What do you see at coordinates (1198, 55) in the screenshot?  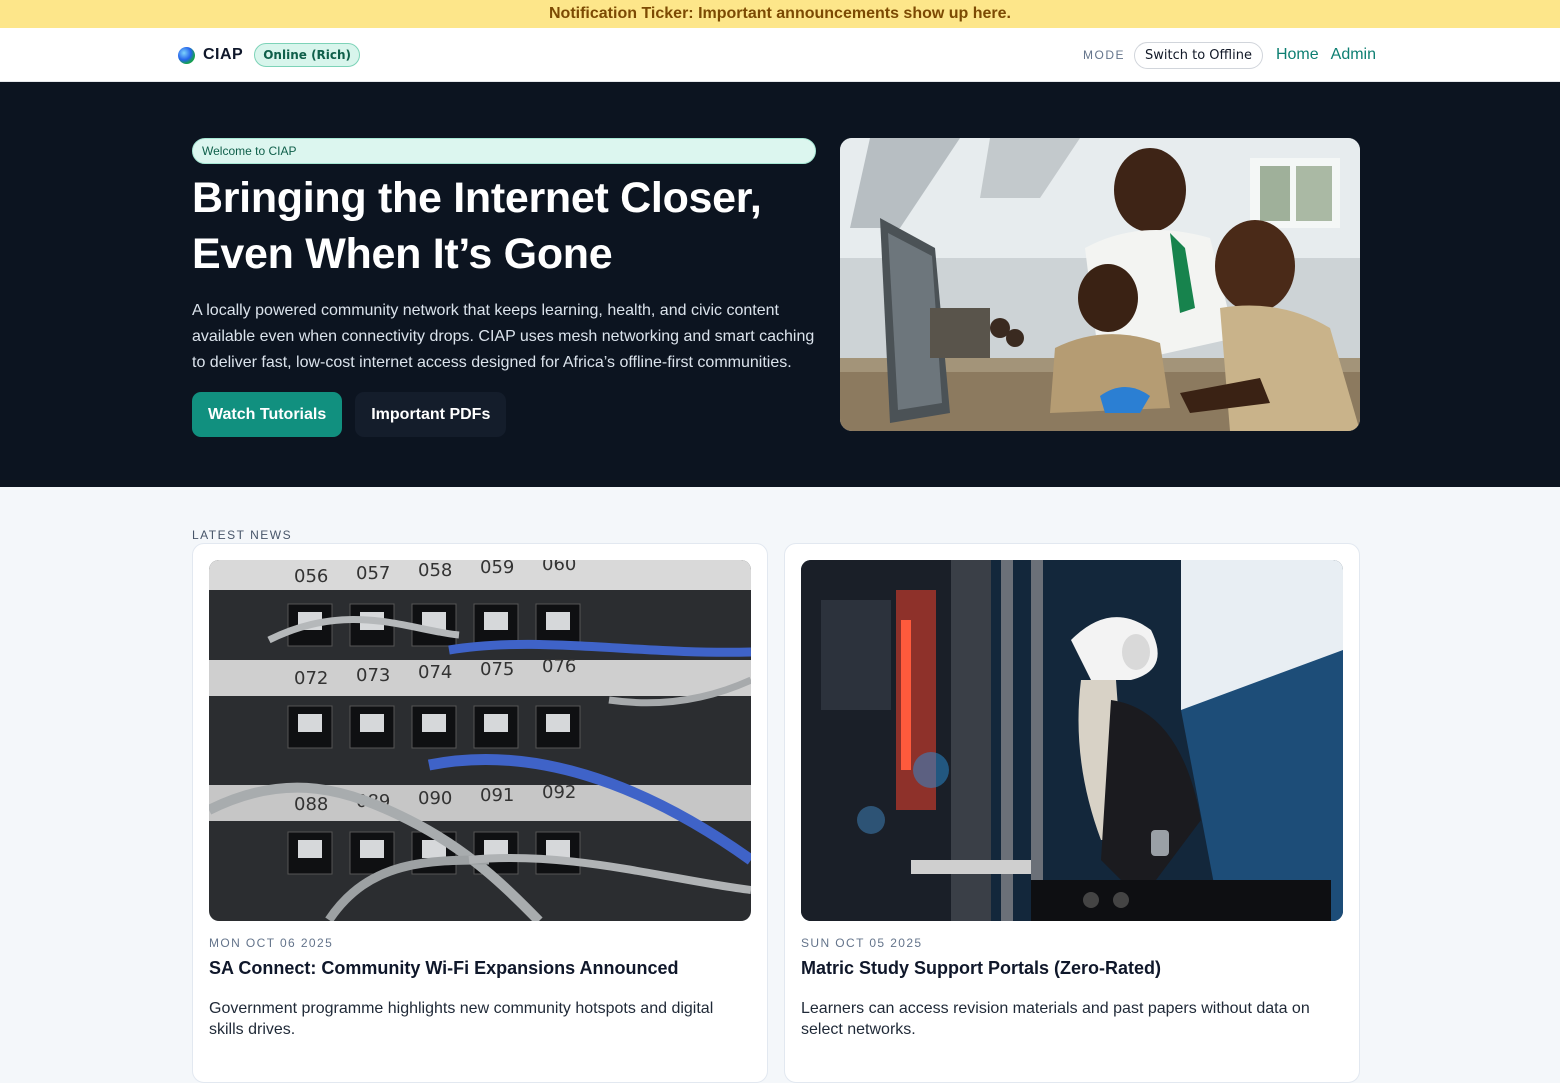 I see `switch-mode-button: Switch to Offline` at bounding box center [1198, 55].